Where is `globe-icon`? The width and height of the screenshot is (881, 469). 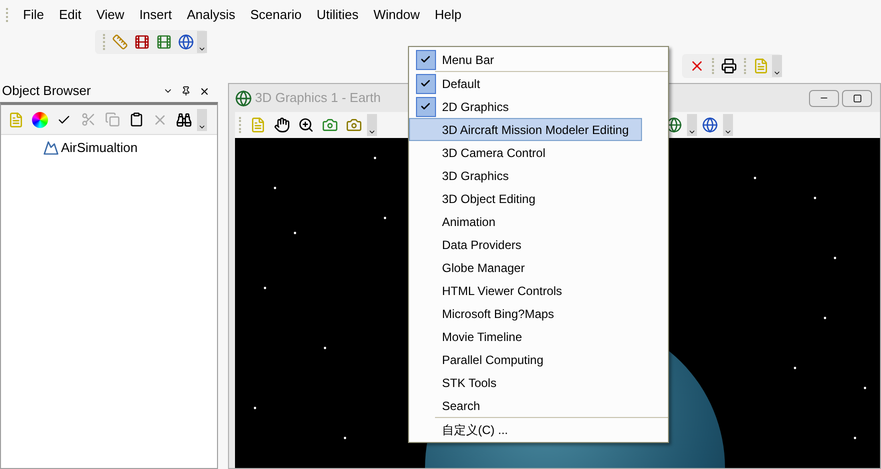 globe-icon is located at coordinates (243, 98).